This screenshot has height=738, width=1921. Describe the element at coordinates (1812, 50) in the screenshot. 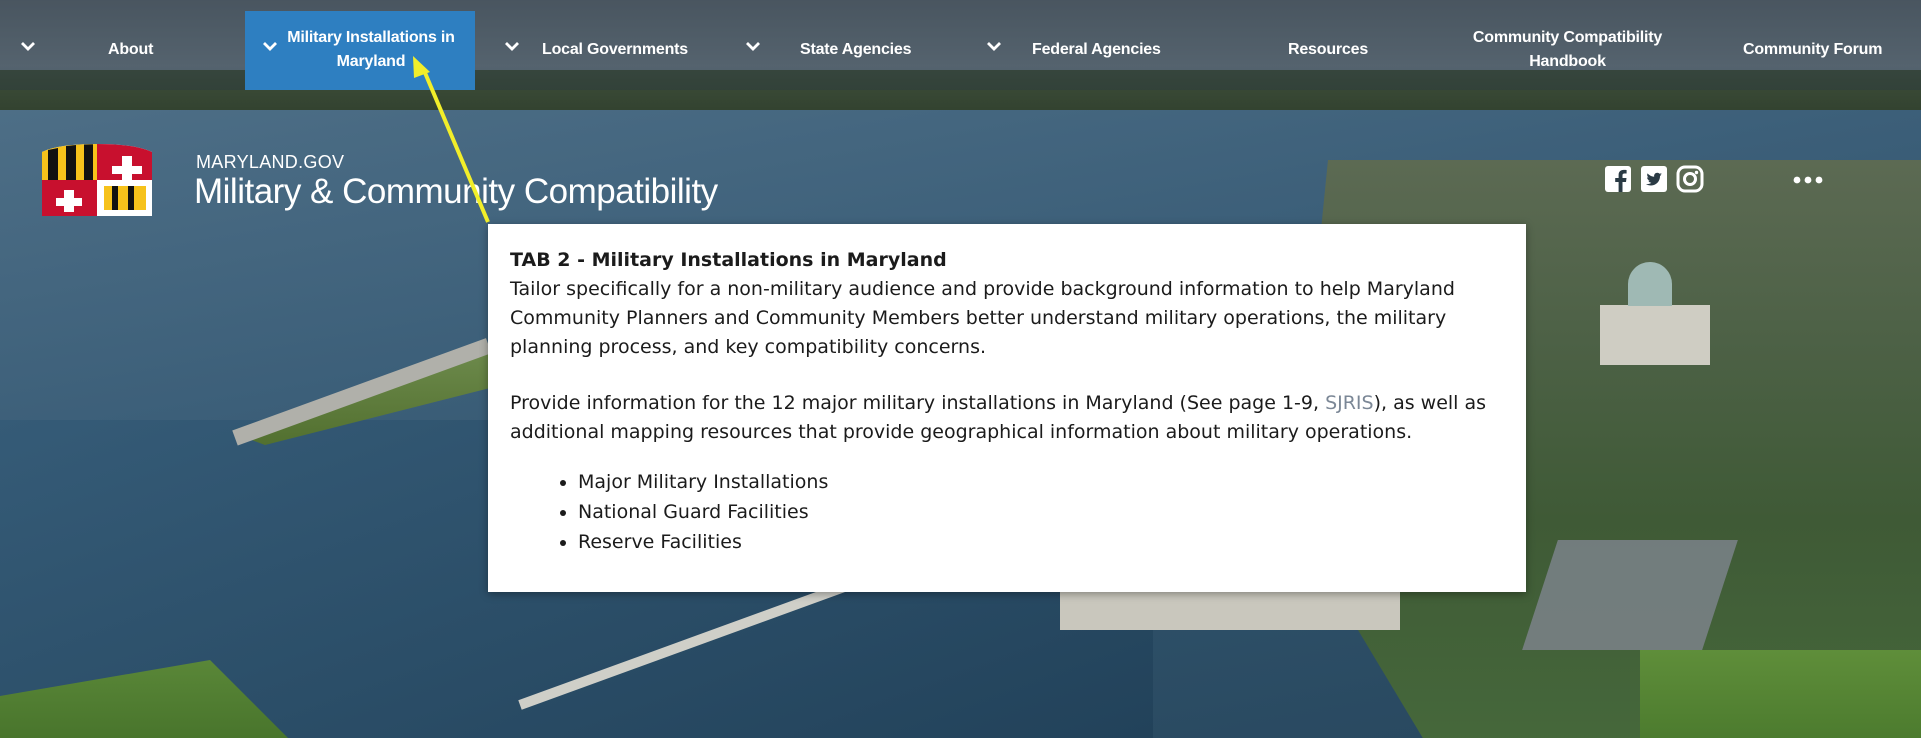

I see `nav-community-forum: Community Forum` at that location.